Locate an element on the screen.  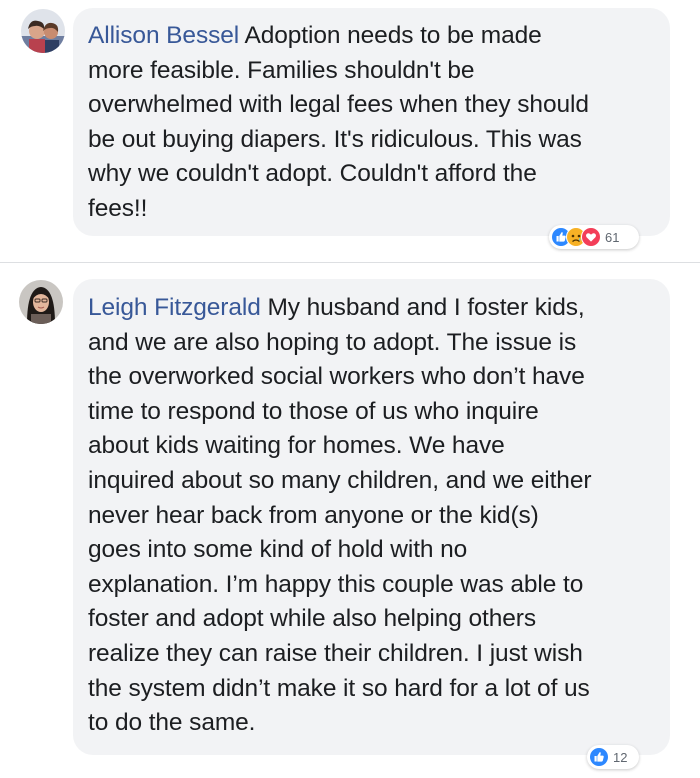
comment-line: goes into some kind of hold with no is located at coordinates (278, 550).